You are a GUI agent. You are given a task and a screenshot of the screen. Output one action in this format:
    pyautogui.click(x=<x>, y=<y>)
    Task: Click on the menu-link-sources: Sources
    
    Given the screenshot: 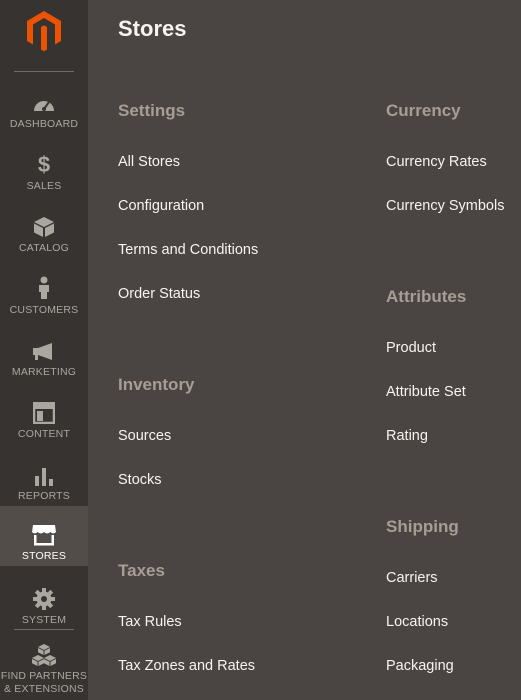 What is the action you would take?
    pyautogui.click(x=144, y=436)
    